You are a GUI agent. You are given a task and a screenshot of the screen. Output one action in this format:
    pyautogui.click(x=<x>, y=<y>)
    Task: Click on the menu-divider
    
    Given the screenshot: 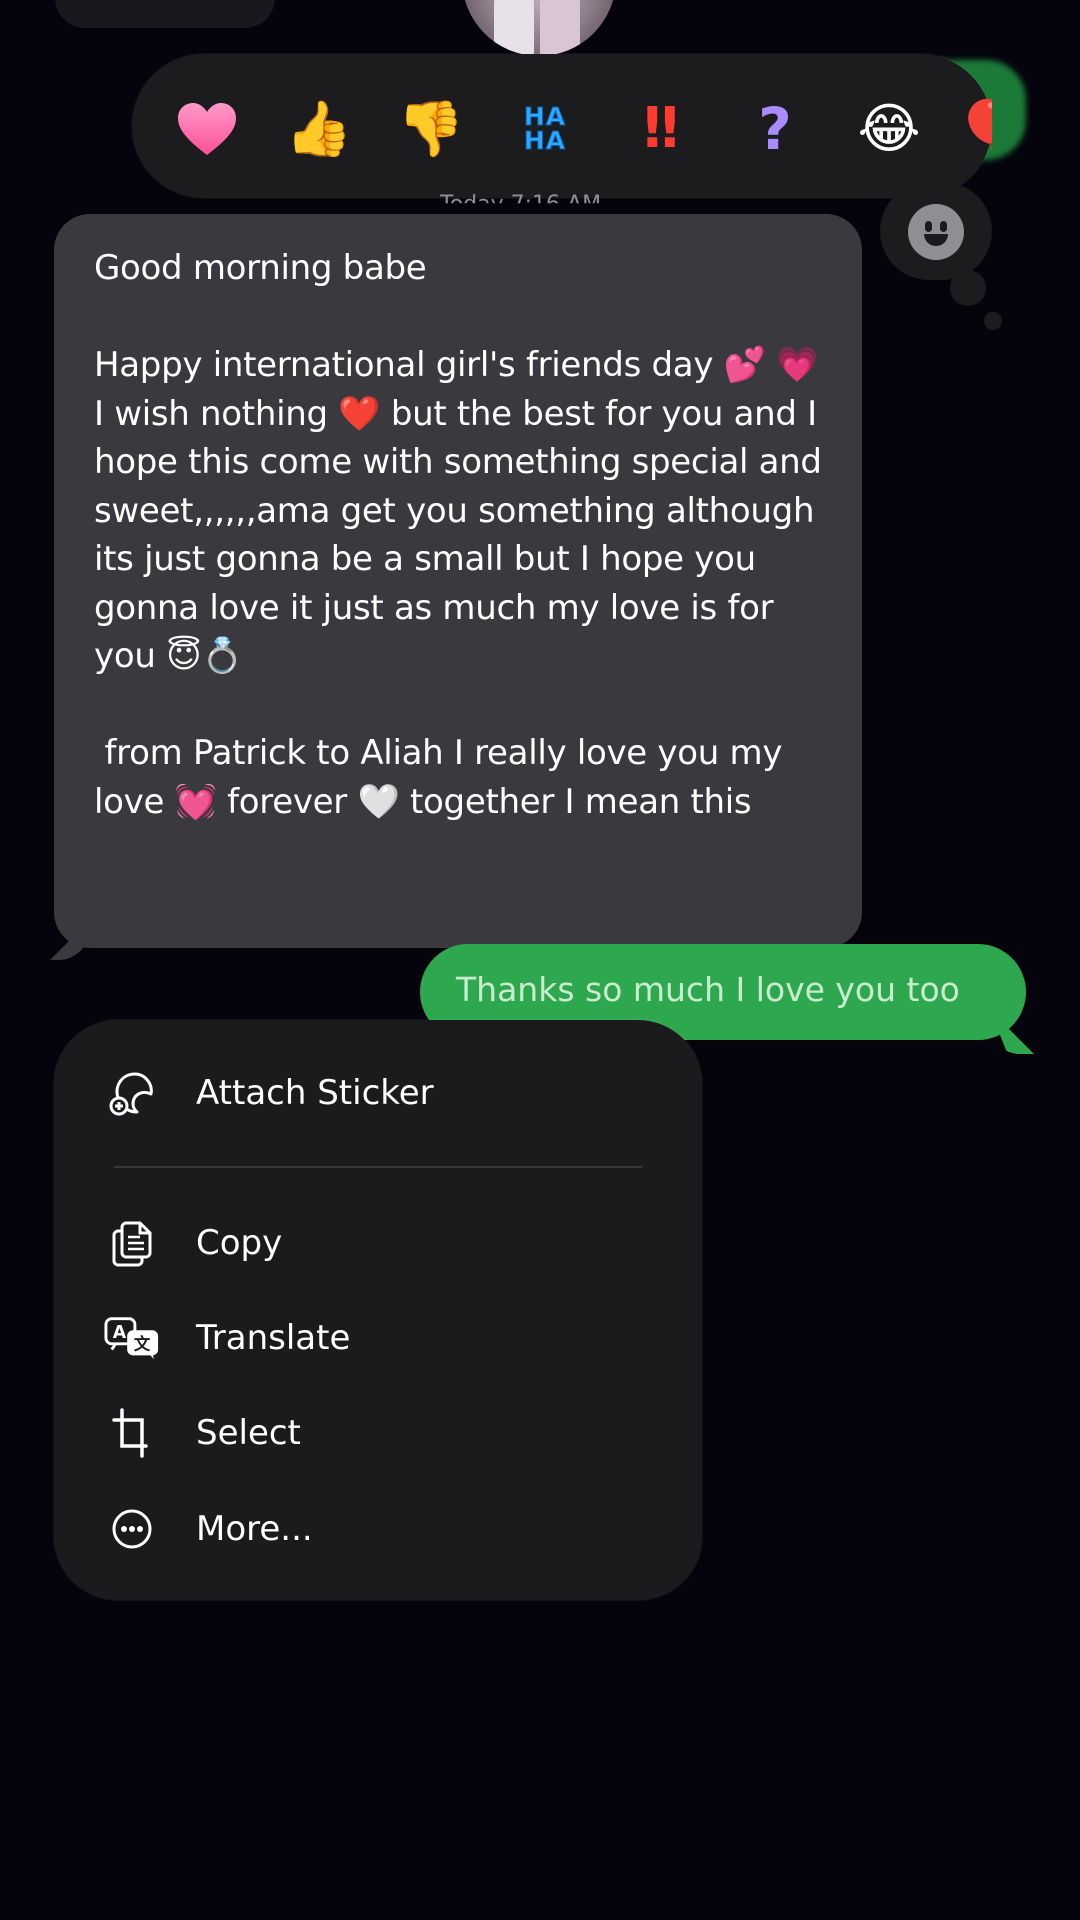 What is the action you would take?
    pyautogui.click(x=378, y=1167)
    